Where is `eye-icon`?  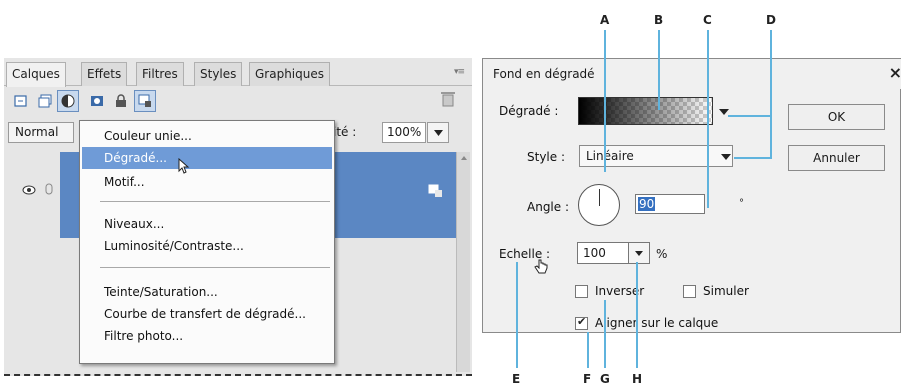 eye-icon is located at coordinates (29, 191).